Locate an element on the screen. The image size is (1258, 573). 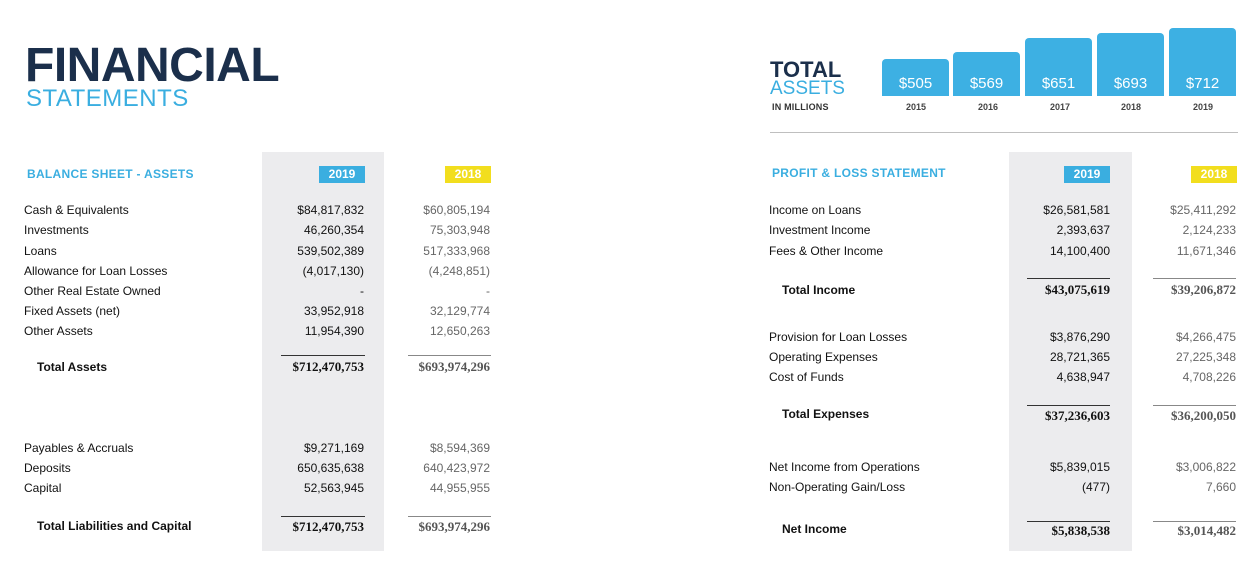
bar-year-label: 2019 is located at coordinates (1203, 107).